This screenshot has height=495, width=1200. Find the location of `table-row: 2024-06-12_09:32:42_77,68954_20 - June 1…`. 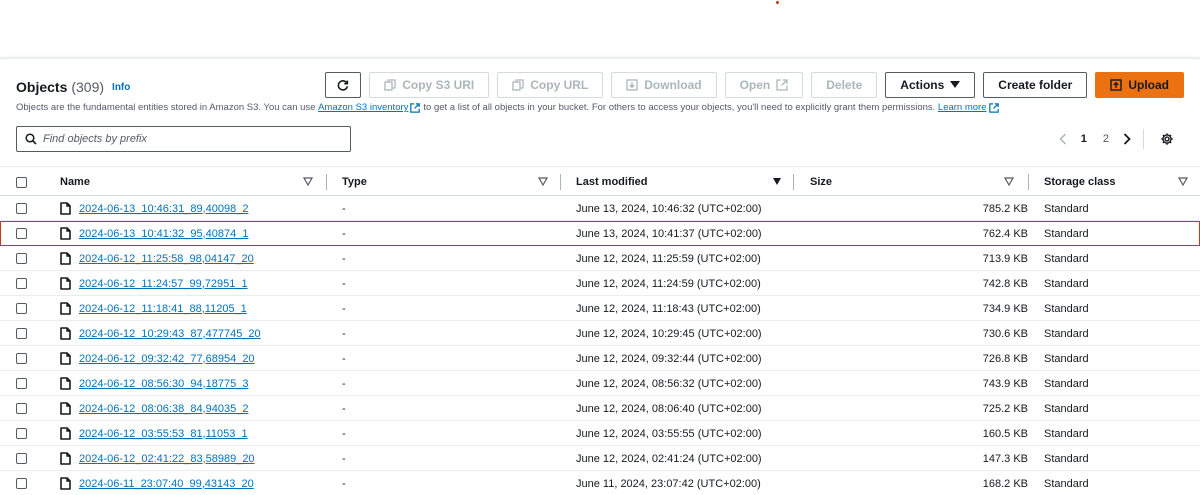

table-row: 2024-06-12_09:32:42_77,68954_20 - June 1… is located at coordinates (600, 358).